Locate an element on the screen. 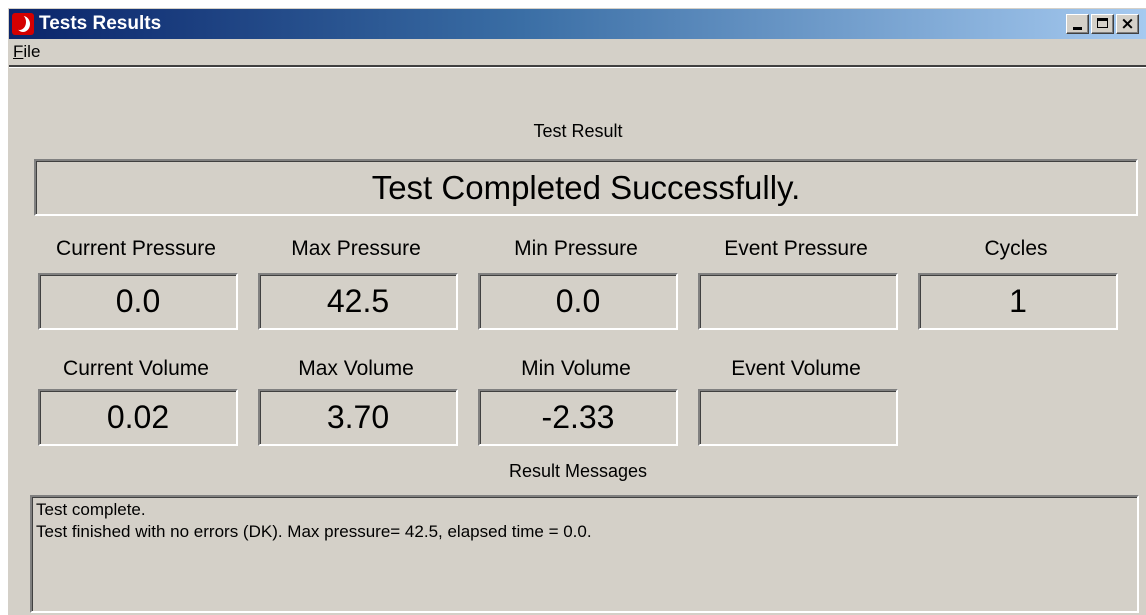  menu-file: File is located at coordinates (26, 52).